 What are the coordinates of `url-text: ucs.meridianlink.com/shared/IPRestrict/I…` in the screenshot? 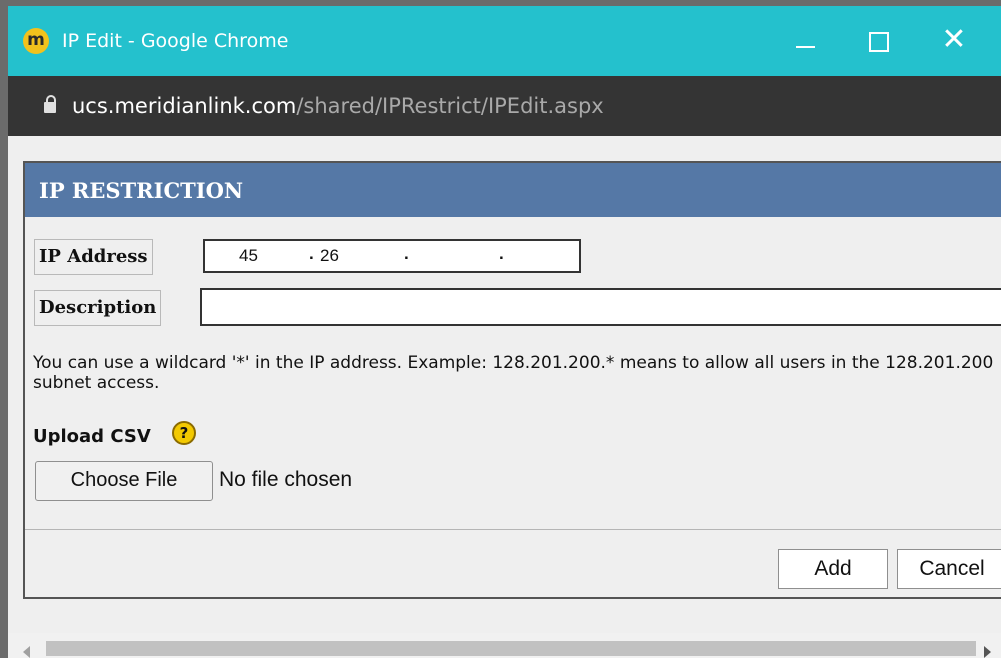 It's located at (338, 106).